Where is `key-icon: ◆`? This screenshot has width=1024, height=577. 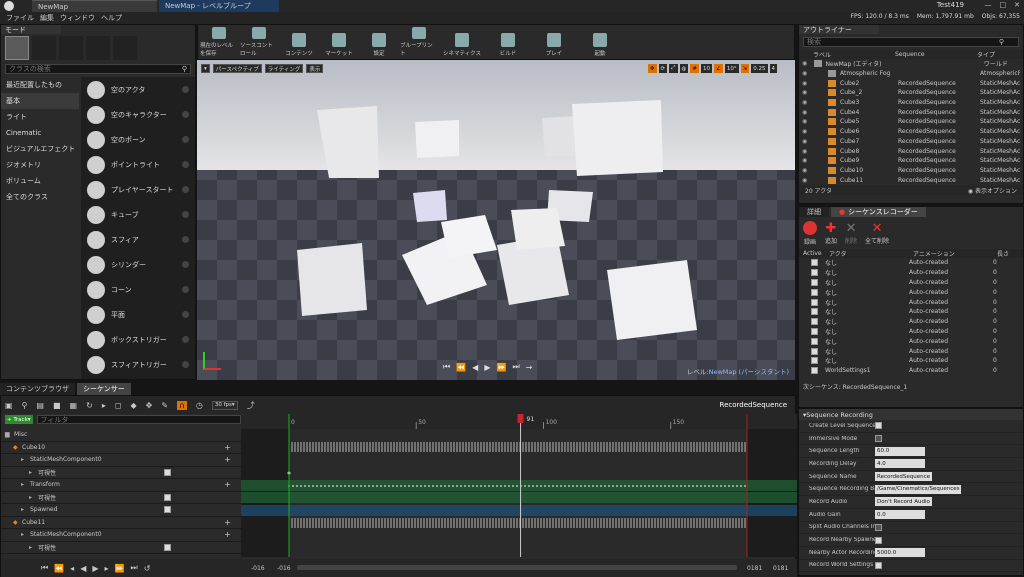 key-icon: ◆ is located at coordinates (133, 405).